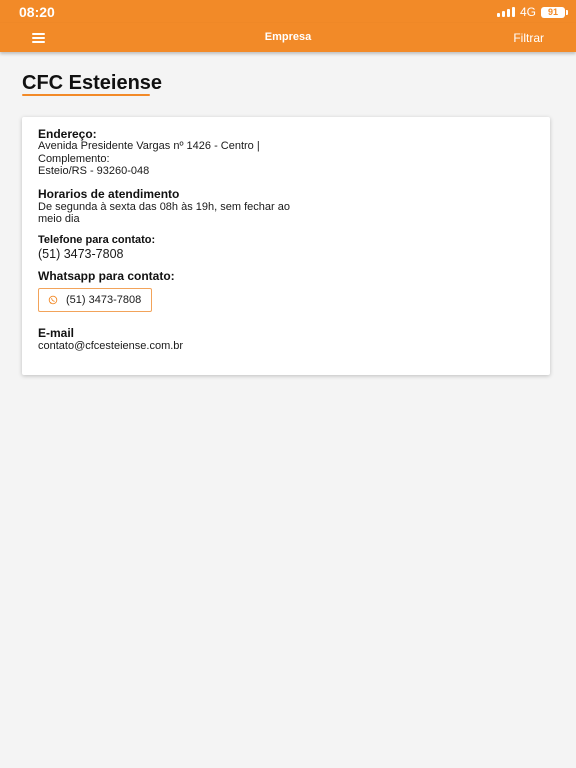  I want to click on whatsapp-contact-button: (51) 3473-7808, so click(95, 300).